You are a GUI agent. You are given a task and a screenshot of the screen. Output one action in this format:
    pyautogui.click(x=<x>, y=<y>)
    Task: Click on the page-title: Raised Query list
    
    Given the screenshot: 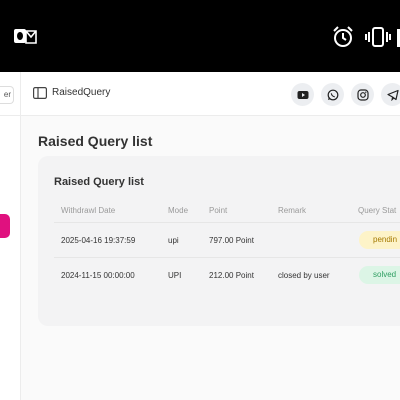 What is the action you would take?
    pyautogui.click(x=95, y=141)
    